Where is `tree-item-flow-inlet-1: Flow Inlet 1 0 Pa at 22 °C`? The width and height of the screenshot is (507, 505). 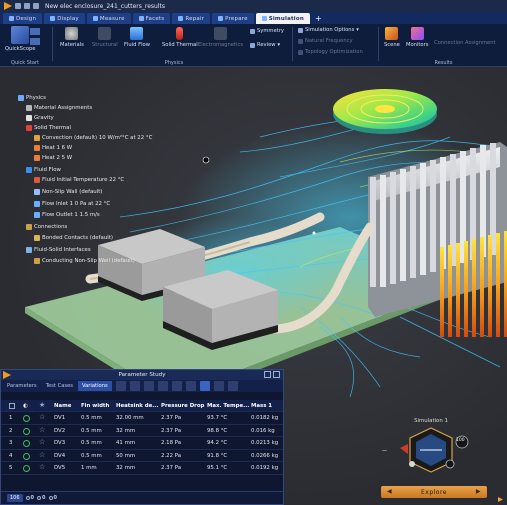
tree-item-flow-inlet-1: Flow Inlet 1 0 Pa at 22 °C is located at coordinates (72, 203).